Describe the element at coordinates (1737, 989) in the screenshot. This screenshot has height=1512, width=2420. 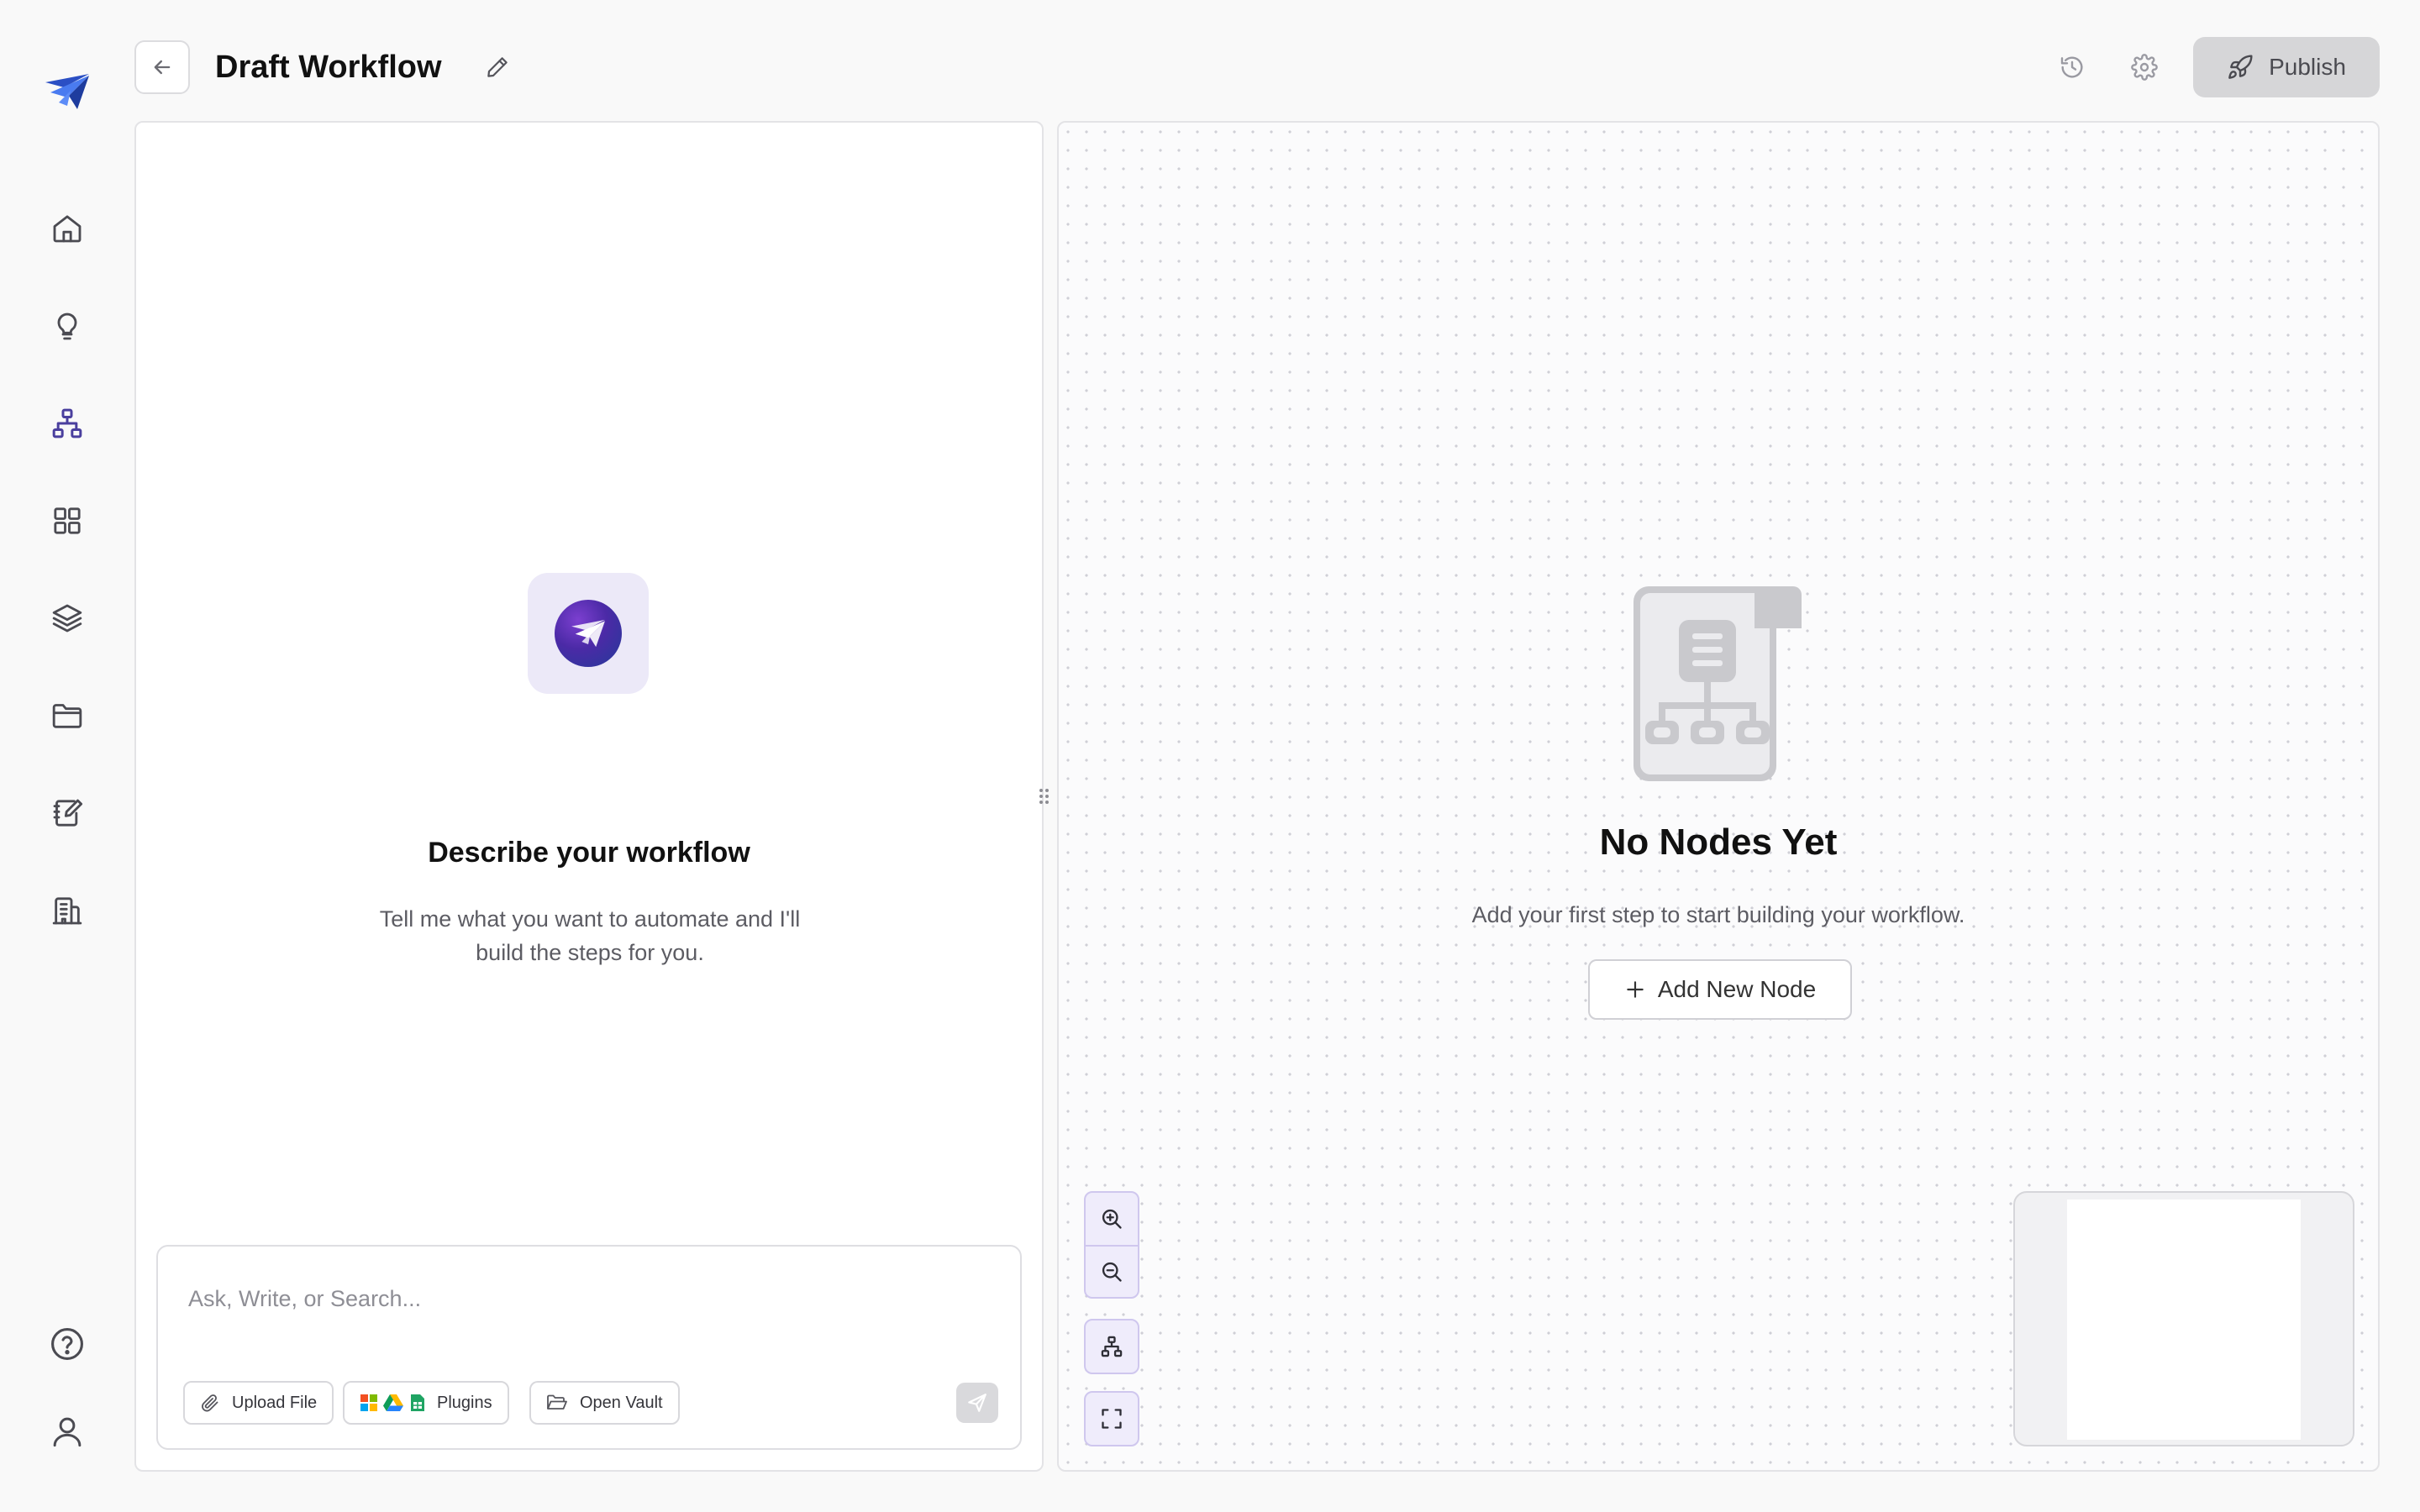
I see `add-node-label: Add New Node` at that location.